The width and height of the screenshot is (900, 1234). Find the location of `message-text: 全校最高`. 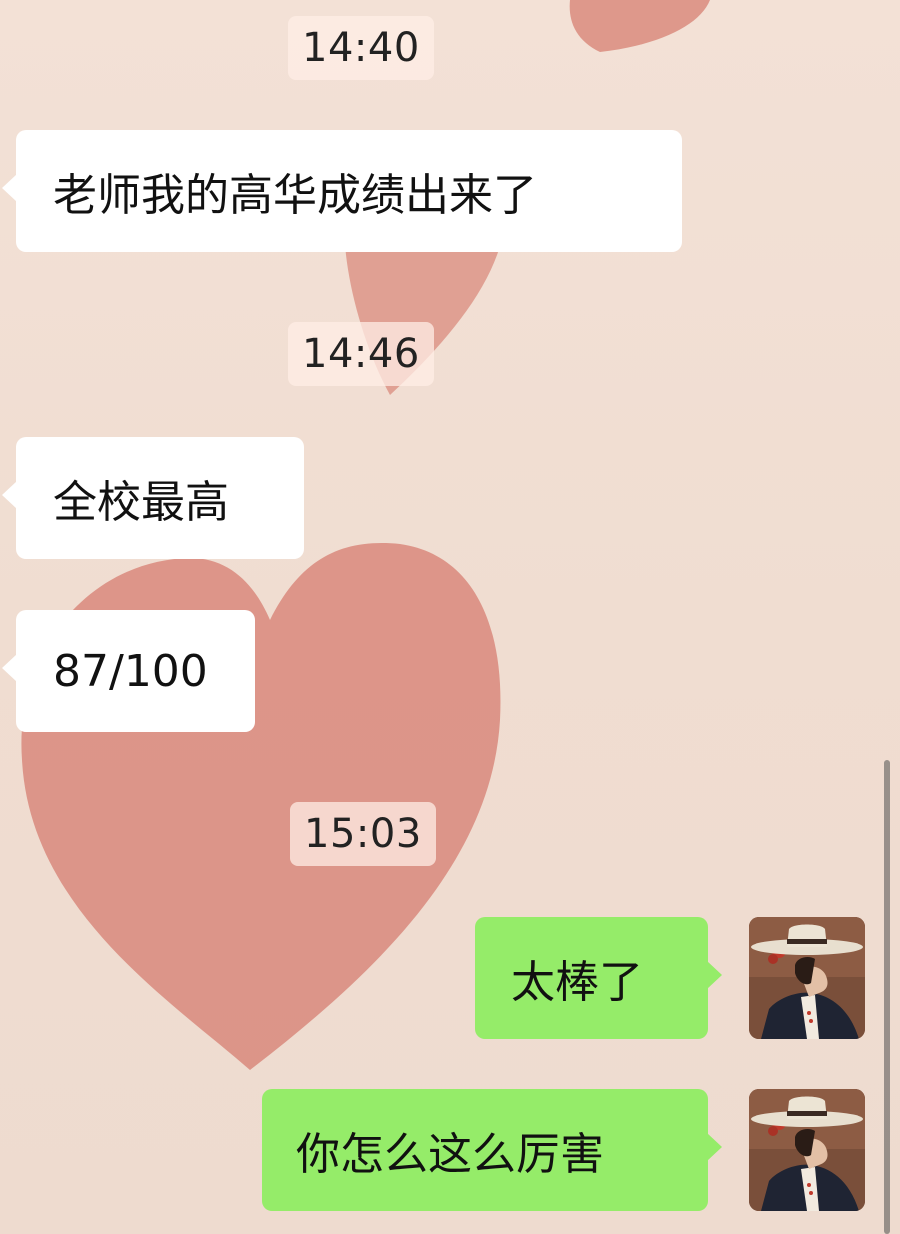

message-text: 全校最高 is located at coordinates (141, 502).